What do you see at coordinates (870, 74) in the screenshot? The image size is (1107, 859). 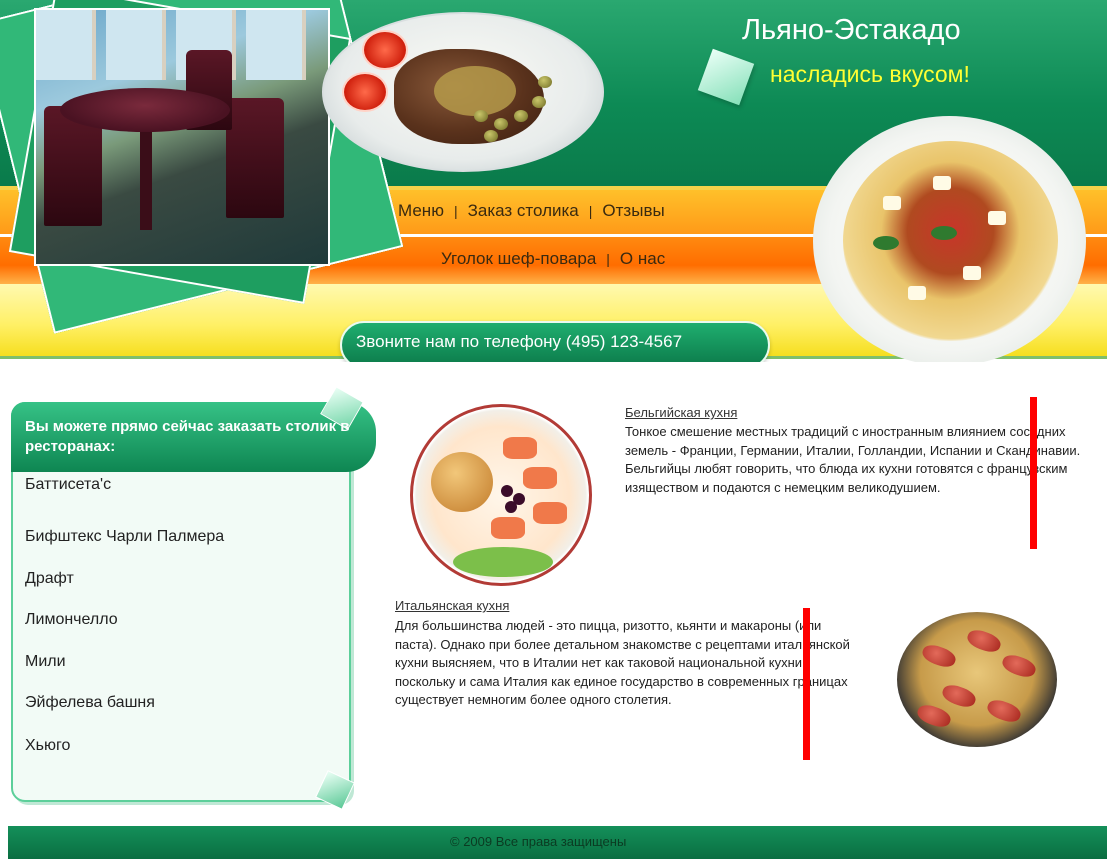 I see `site-slogan: насладись вкусом!` at bounding box center [870, 74].